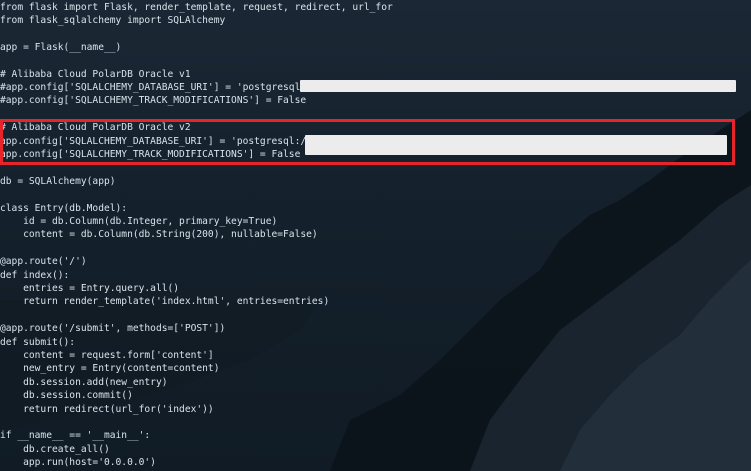  What do you see at coordinates (107, 355) in the screenshot?
I see `code-line: content = request.form['content']` at bounding box center [107, 355].